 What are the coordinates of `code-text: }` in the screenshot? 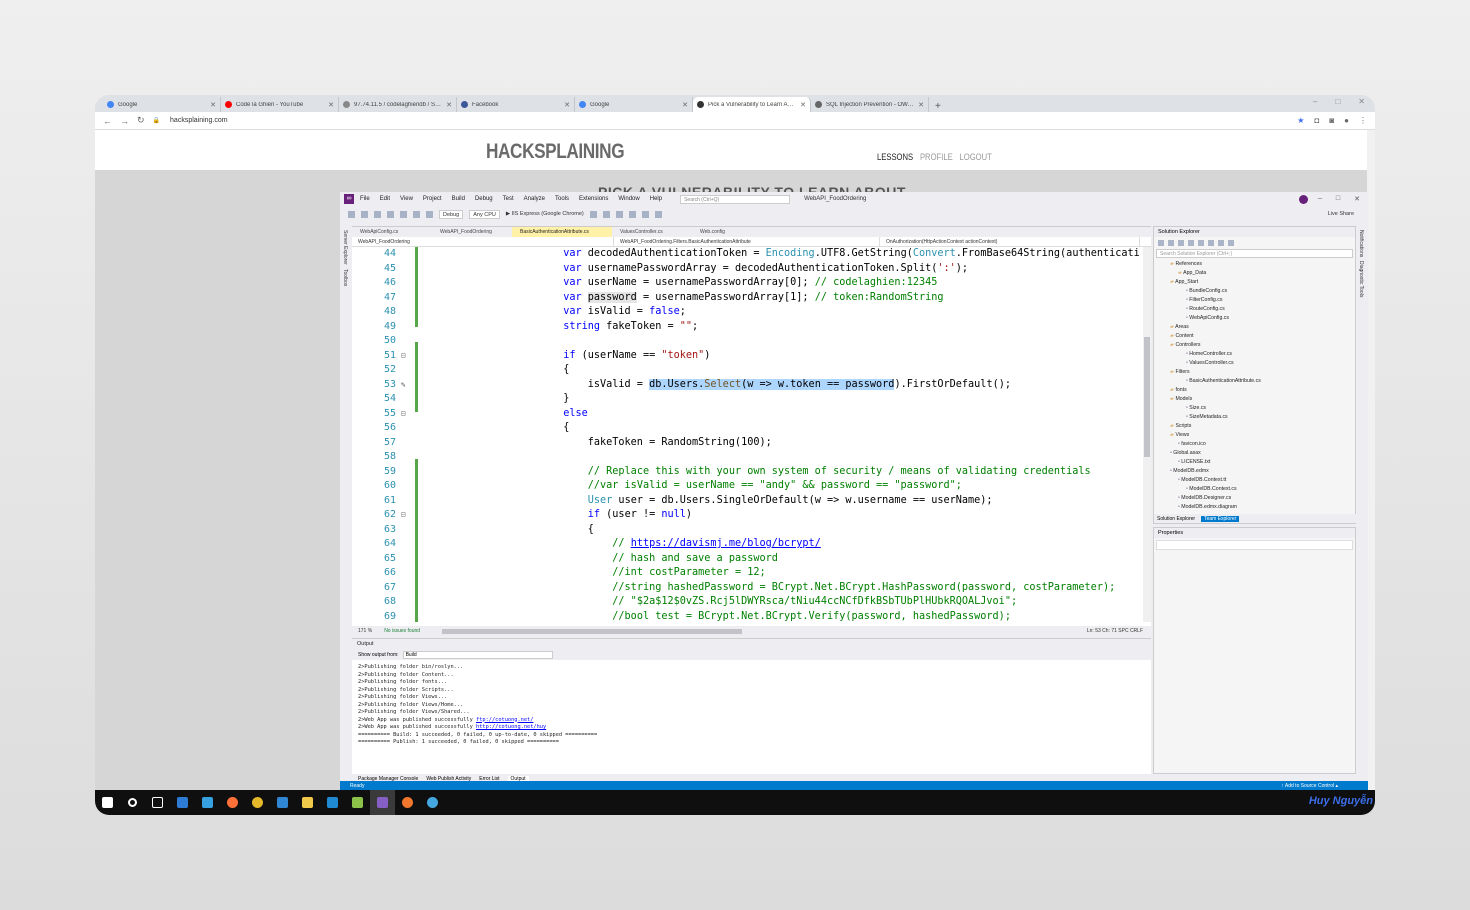 It's located at (492, 398).